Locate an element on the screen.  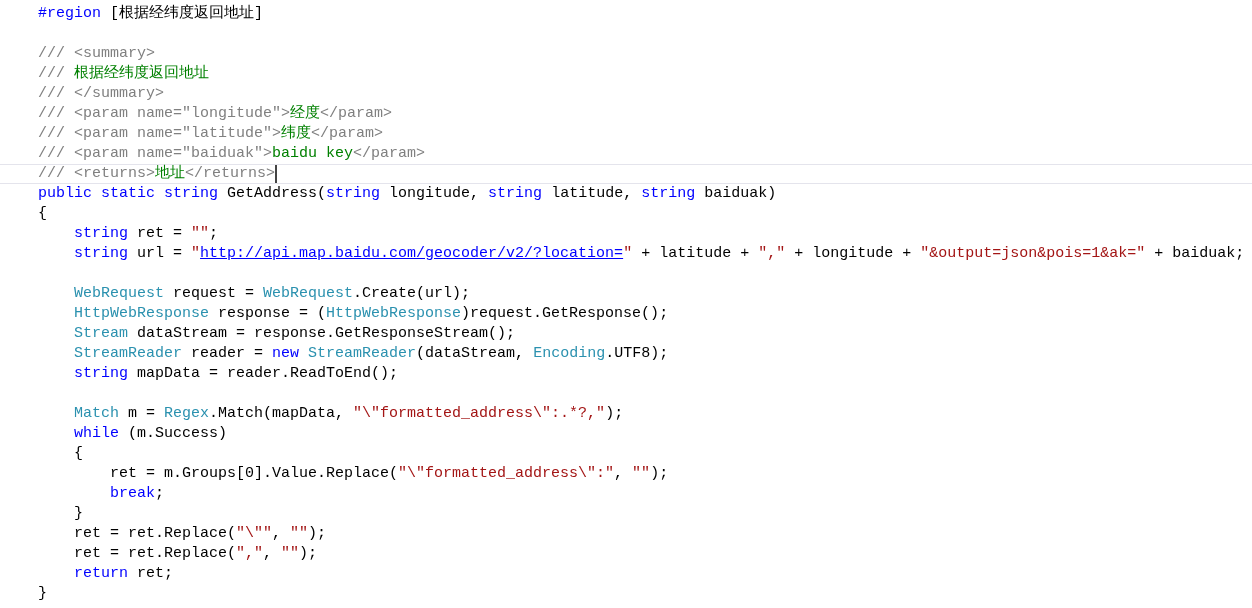
code-line: string url = "http://api.map.baidu.com/geocoder/v2/?location=" + latitude + "," + longitude + "&output=json&pois=1&ak=" + baiduak; is located at coordinates (659, 254).